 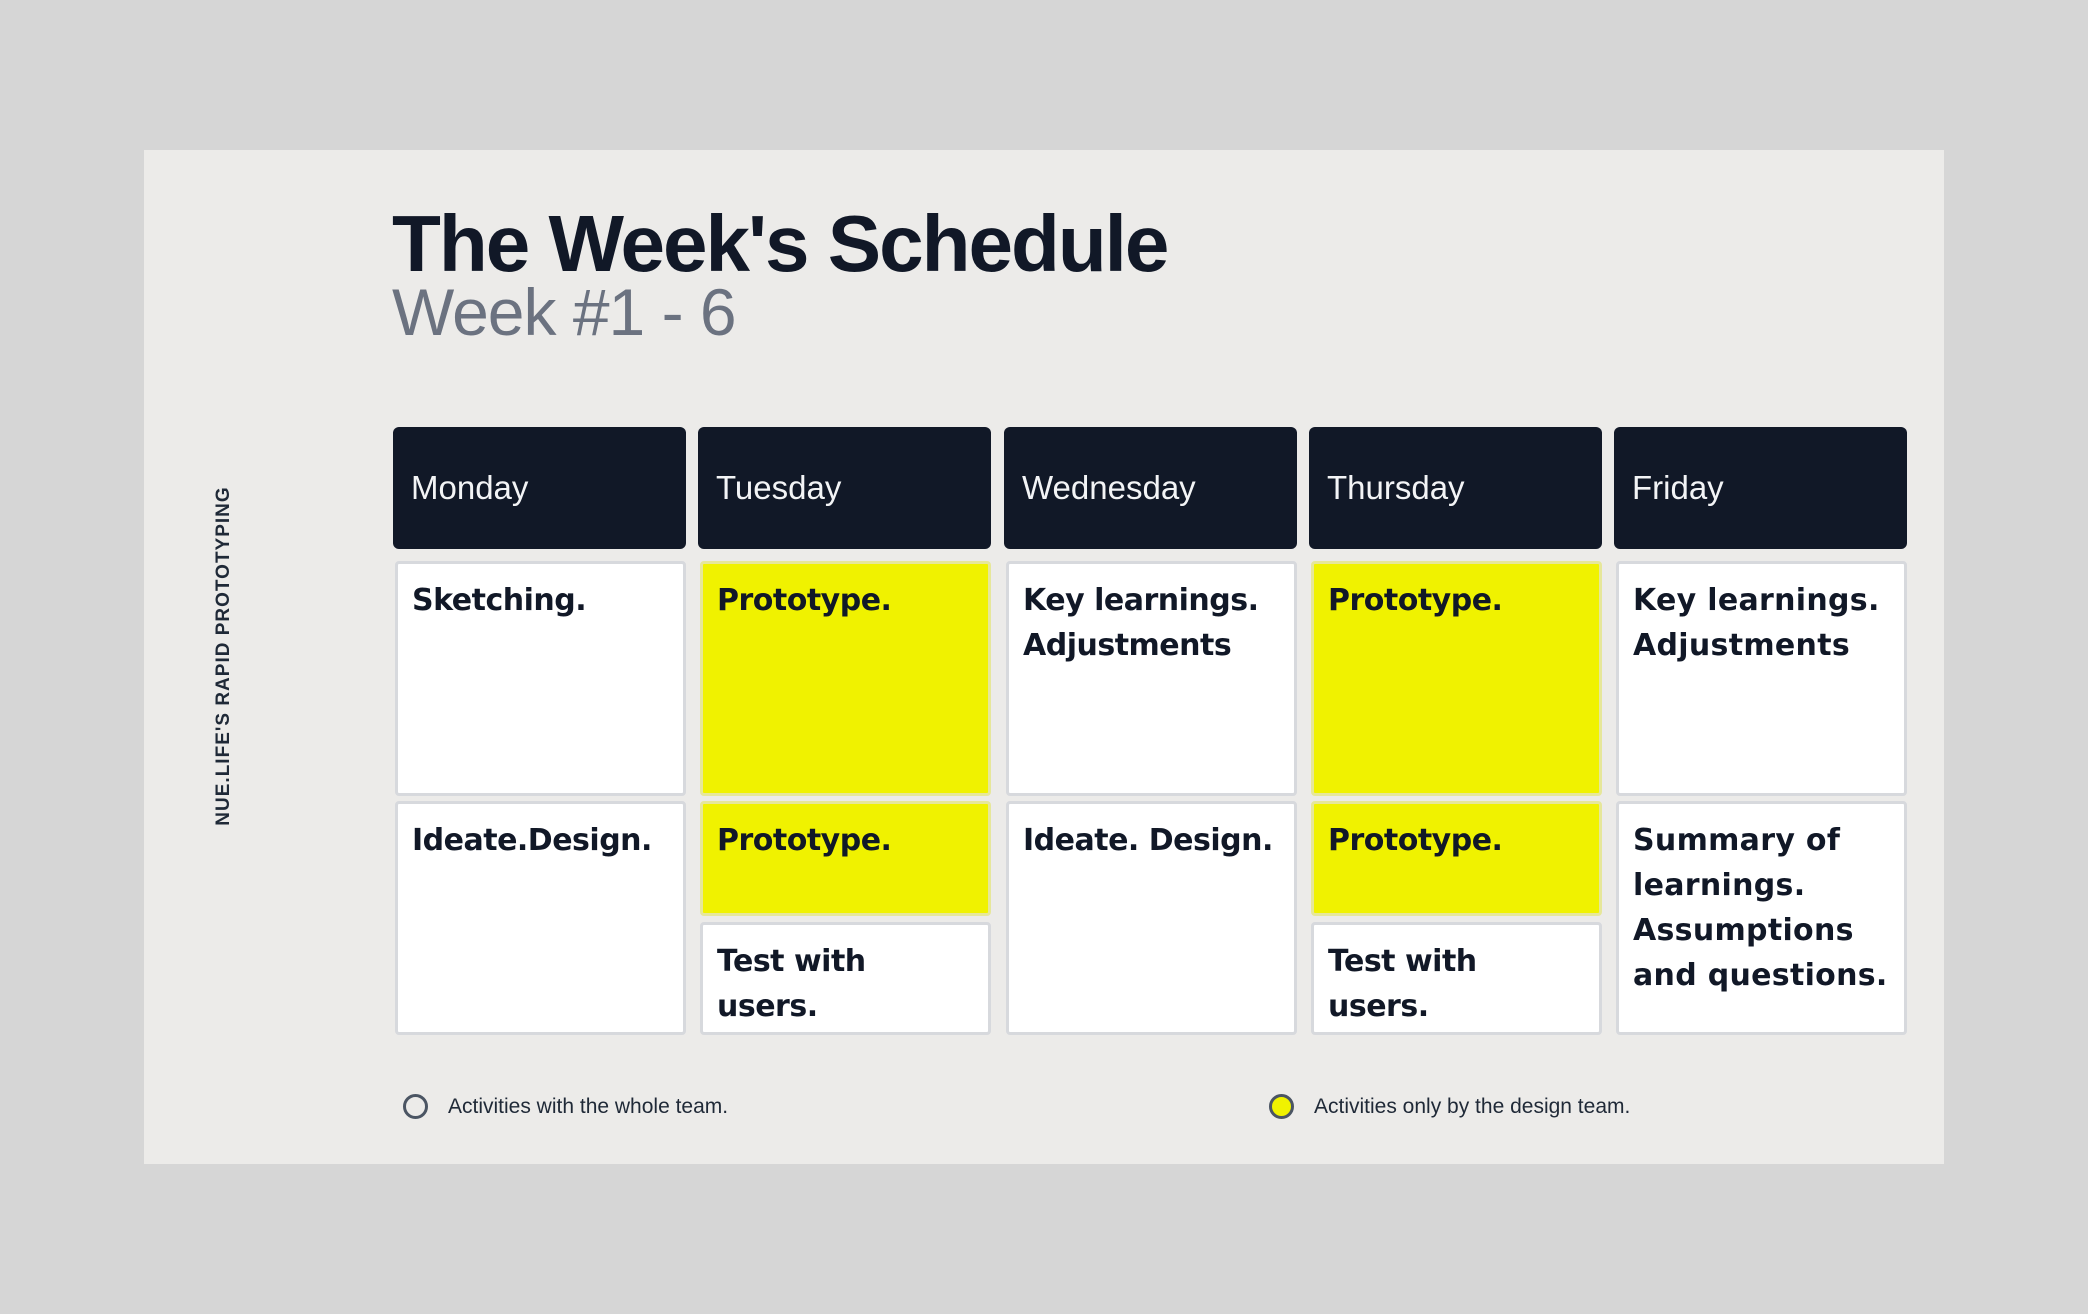 I want to click on activity-cell-thursday-1: Prototype., so click(x=1456, y=678).